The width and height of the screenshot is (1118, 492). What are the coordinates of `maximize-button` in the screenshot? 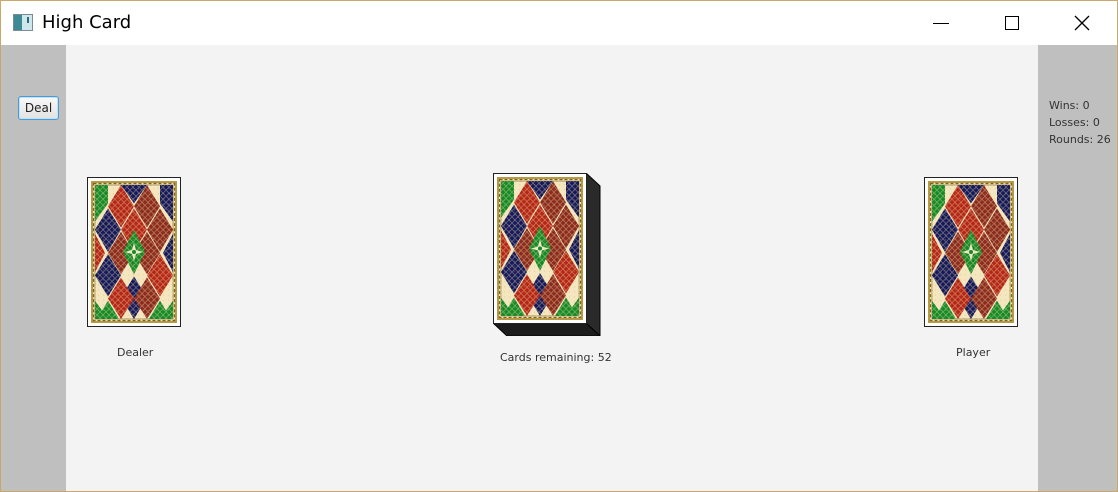 It's located at (1012, 23).